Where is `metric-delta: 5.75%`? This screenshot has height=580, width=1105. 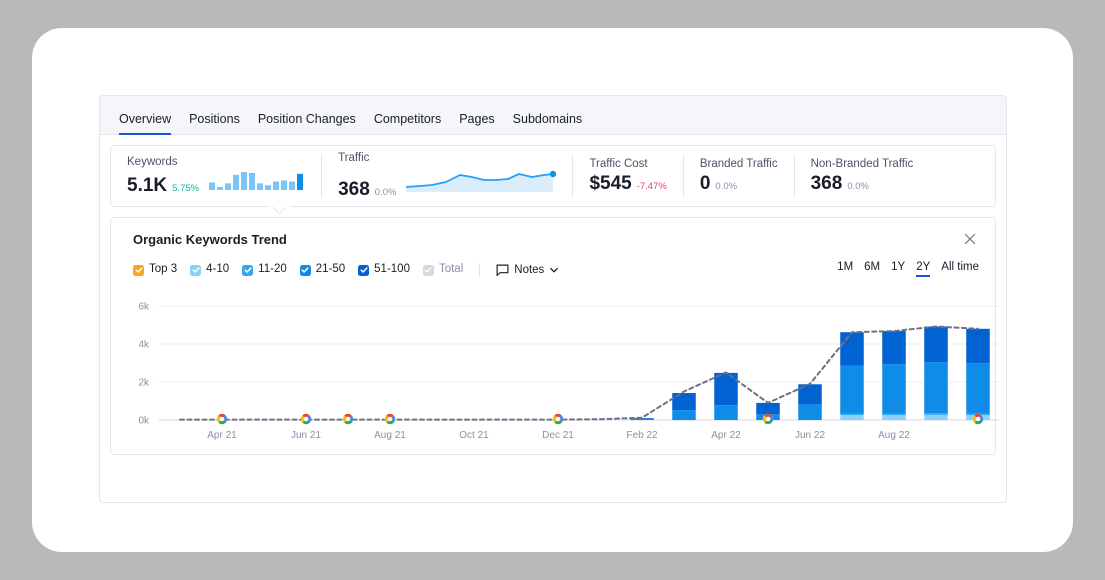 metric-delta: 5.75% is located at coordinates (186, 189).